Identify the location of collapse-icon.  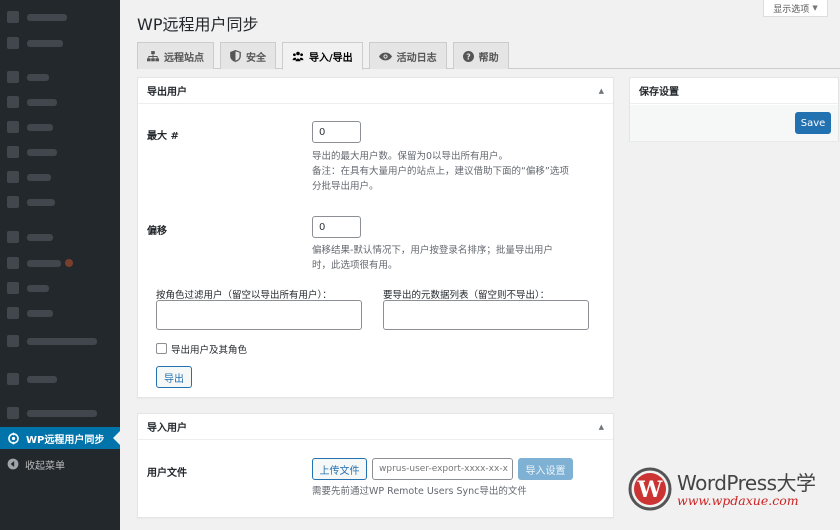
(13, 464).